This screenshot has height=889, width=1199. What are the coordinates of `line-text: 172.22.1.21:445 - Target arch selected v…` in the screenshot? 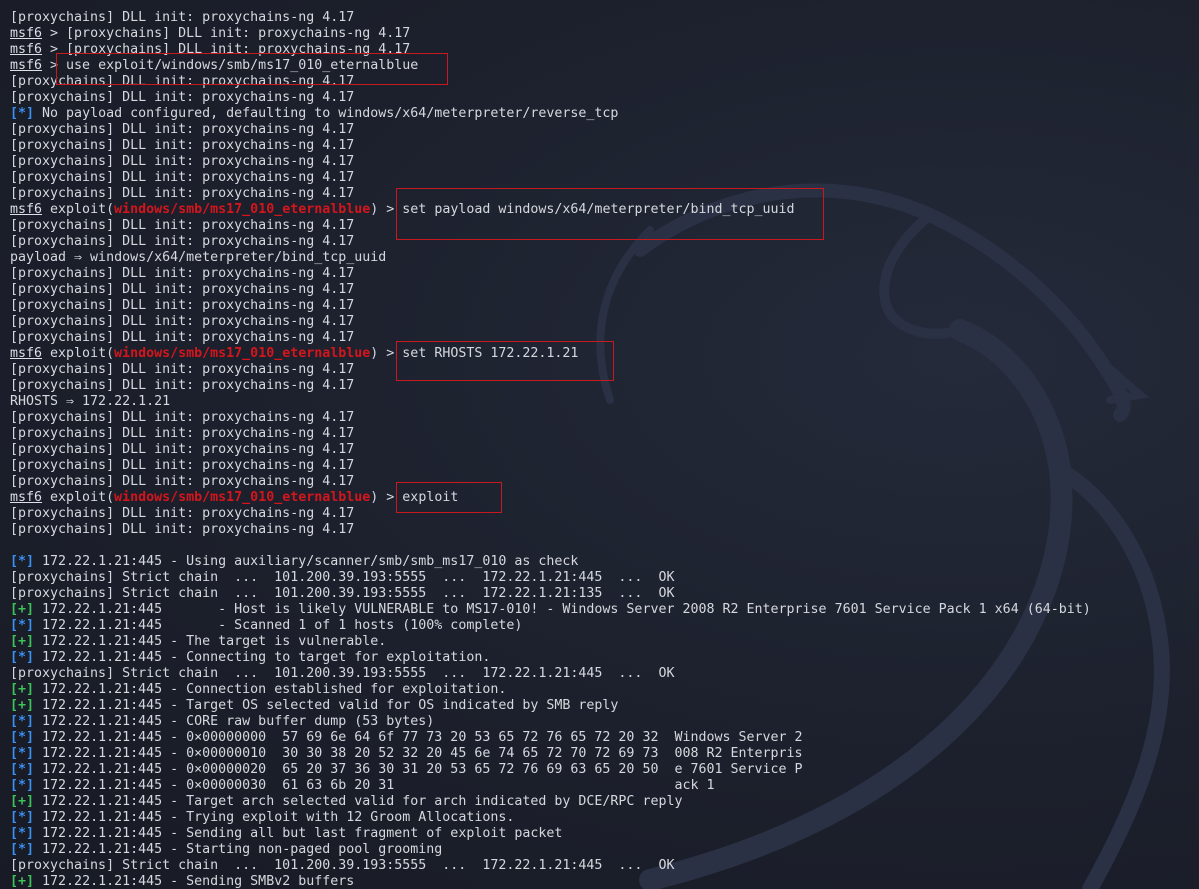 It's located at (358, 801).